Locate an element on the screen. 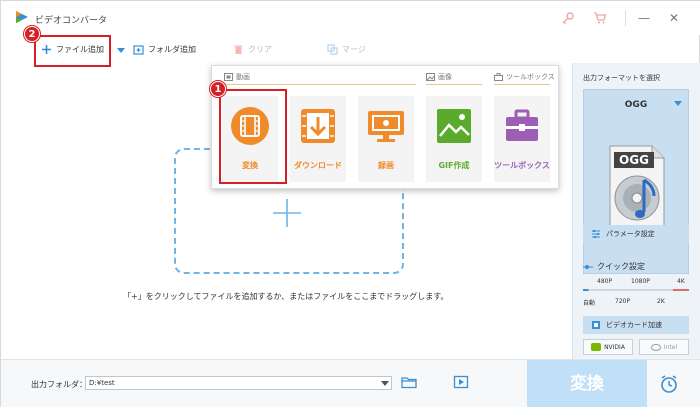 The height and width of the screenshot is (407, 700). category-toolbox: ツールボックス is located at coordinates (524, 77).